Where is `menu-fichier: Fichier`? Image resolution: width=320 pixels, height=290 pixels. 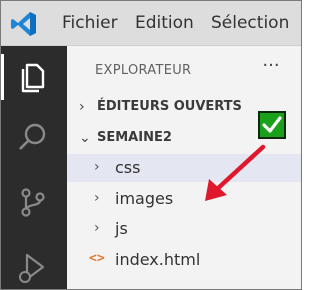 menu-fichier: Fichier is located at coordinates (90, 23).